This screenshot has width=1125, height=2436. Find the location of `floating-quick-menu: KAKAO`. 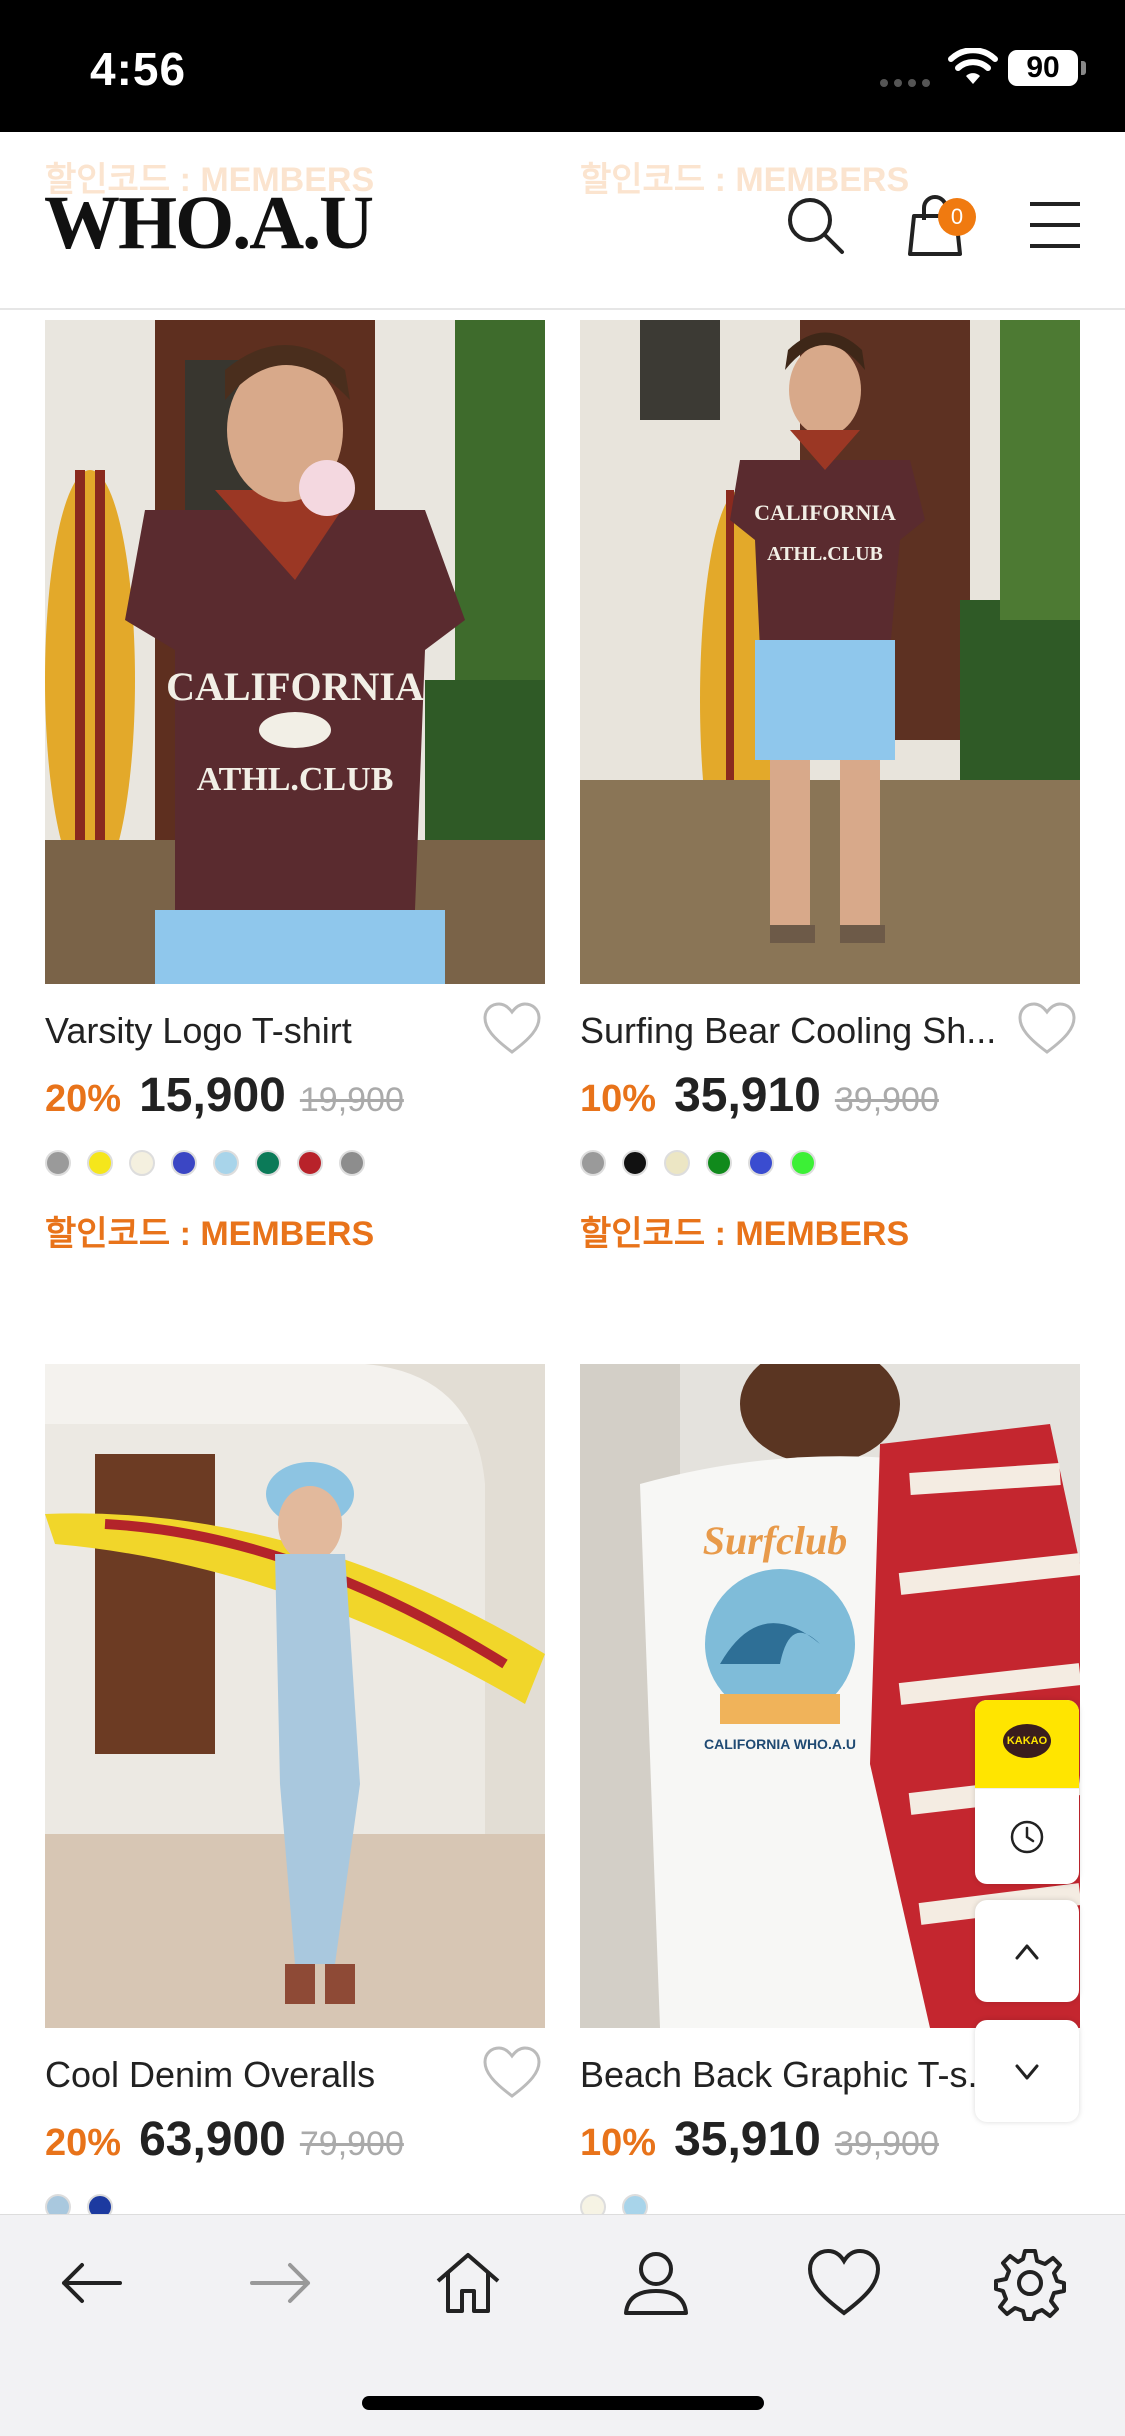

floating-quick-menu: KAKAO is located at coordinates (1027, 1792).